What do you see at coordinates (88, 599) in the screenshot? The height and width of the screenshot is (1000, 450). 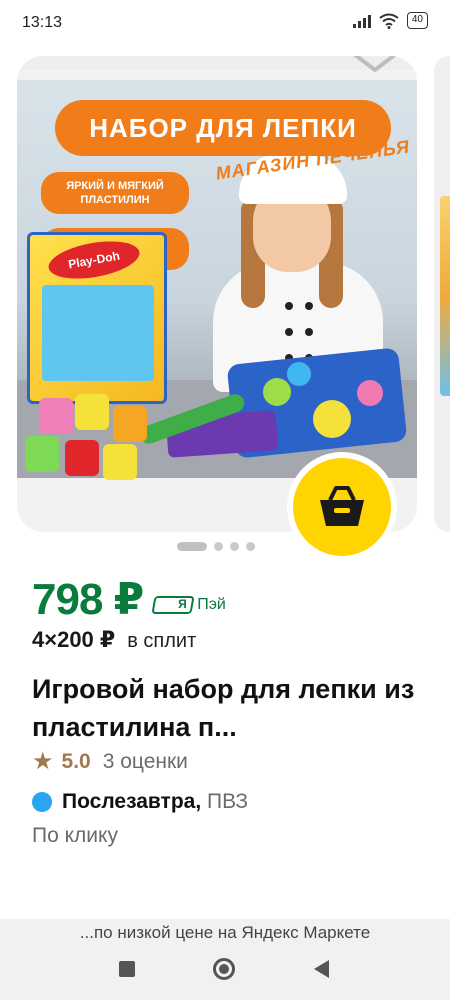 I see `price: 798 ₽` at bounding box center [88, 599].